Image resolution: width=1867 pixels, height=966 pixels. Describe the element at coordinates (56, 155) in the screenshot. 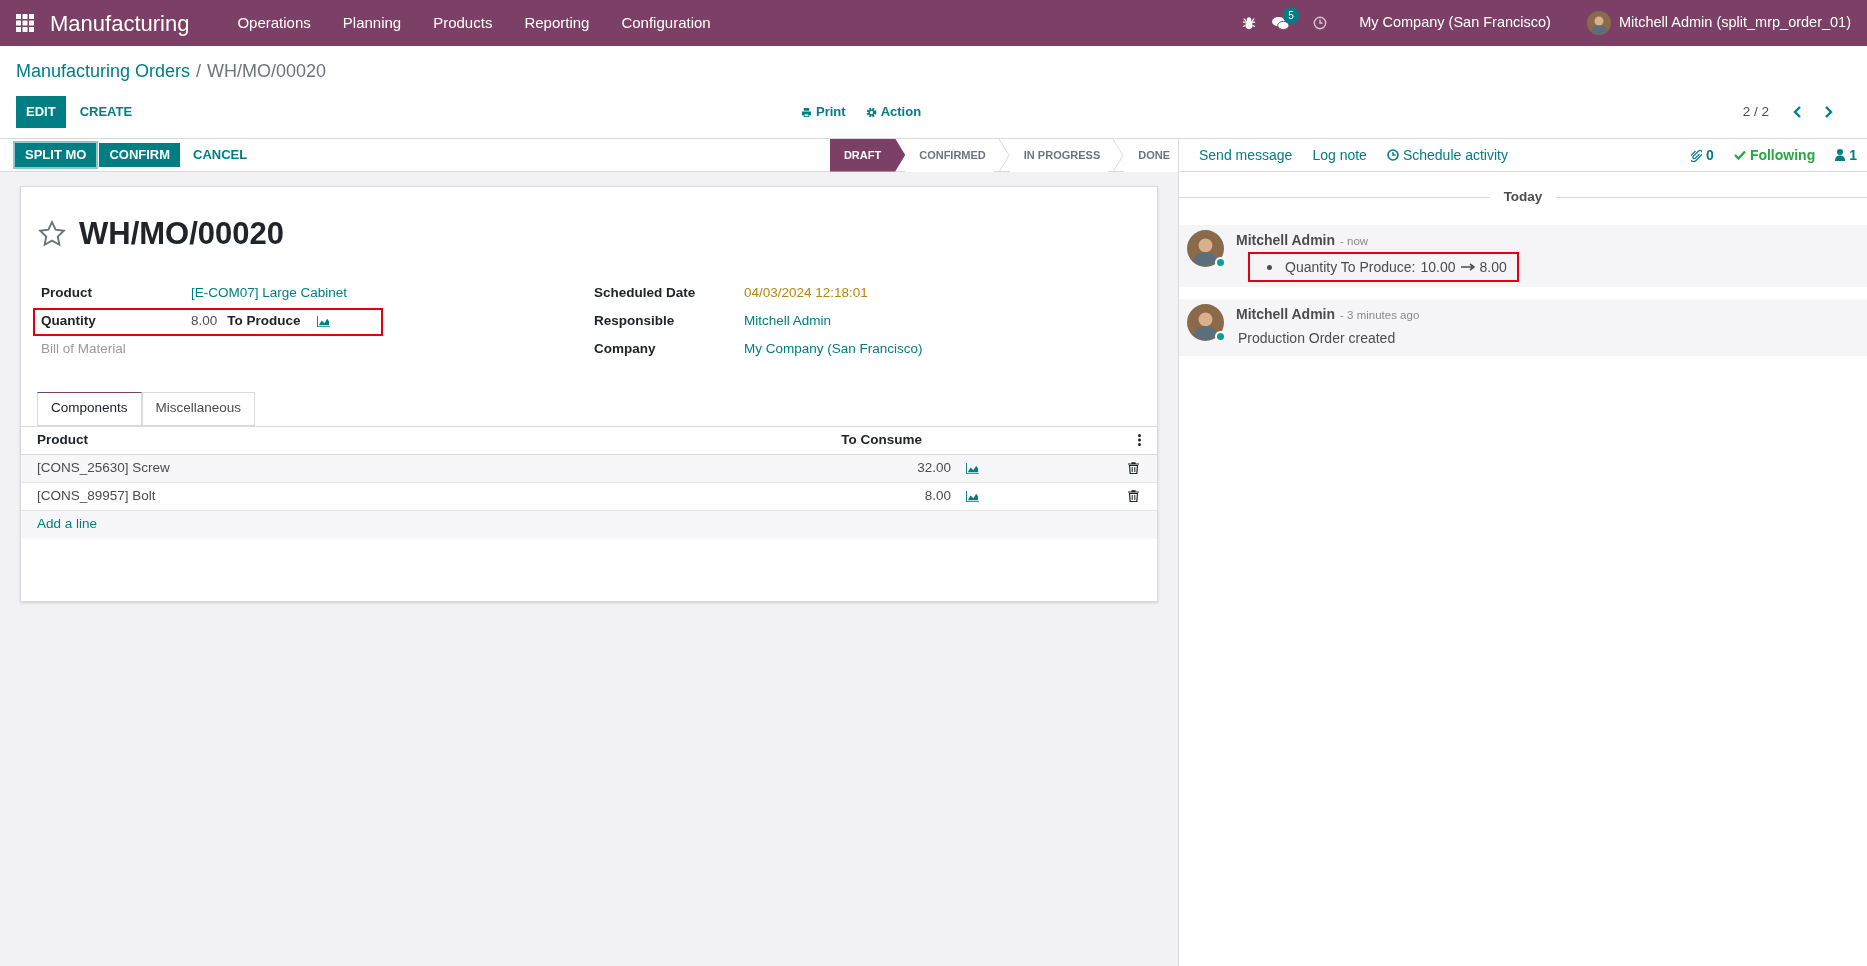

I see `header-button: SPLIT MO` at that location.